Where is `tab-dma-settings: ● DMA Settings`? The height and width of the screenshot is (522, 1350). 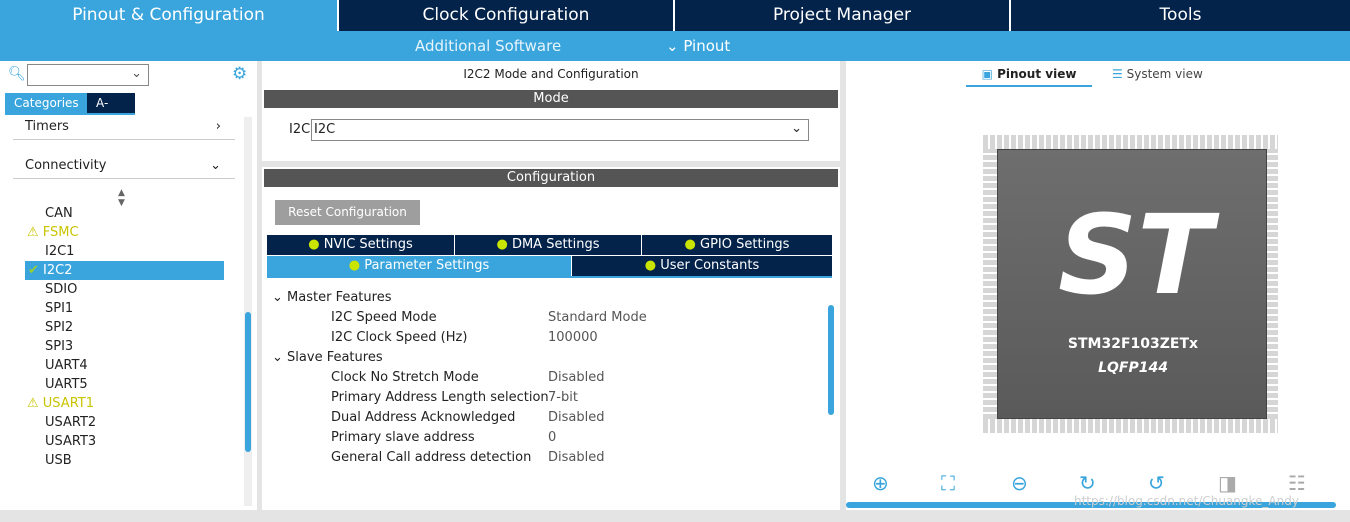 tab-dma-settings: ● DMA Settings is located at coordinates (548, 245).